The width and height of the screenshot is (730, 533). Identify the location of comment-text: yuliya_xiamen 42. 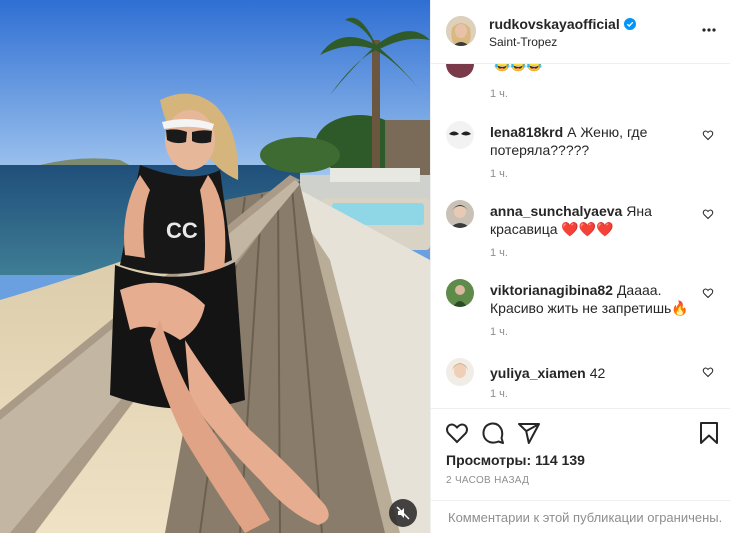
(590, 373).